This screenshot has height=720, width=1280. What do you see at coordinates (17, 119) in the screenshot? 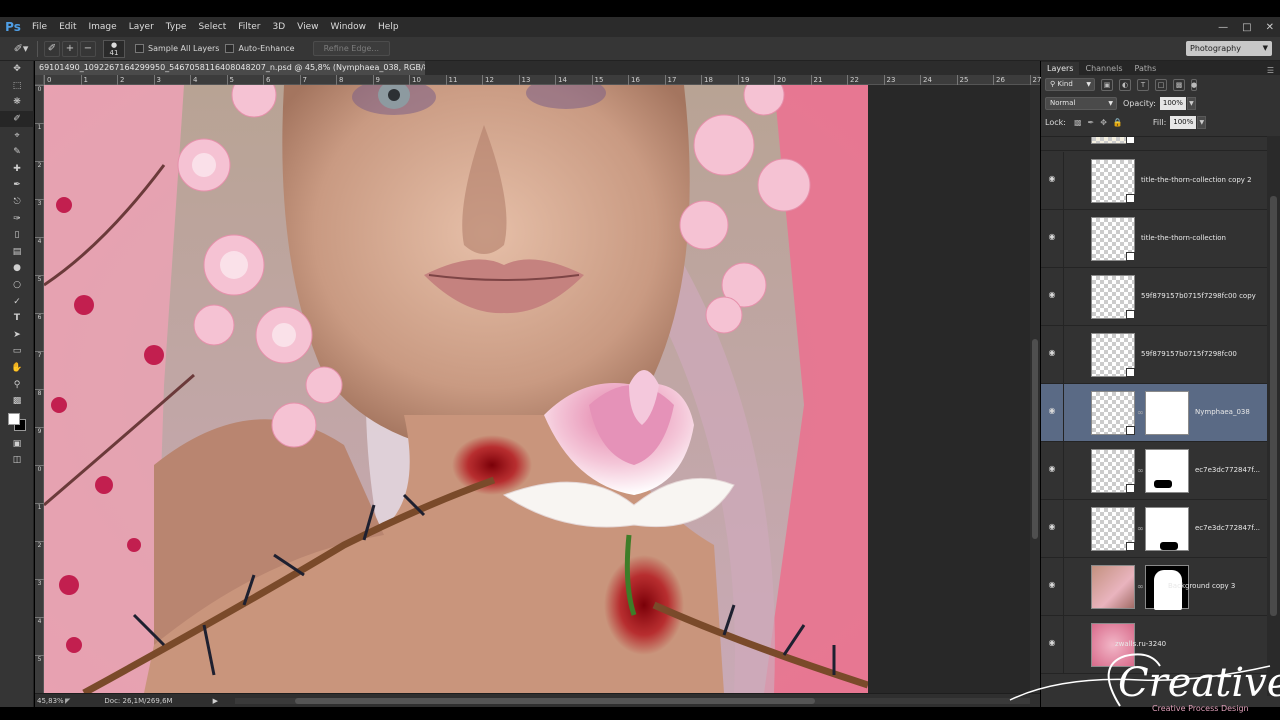
I see `quick-selection-tool-icon: ✐` at bounding box center [17, 119].